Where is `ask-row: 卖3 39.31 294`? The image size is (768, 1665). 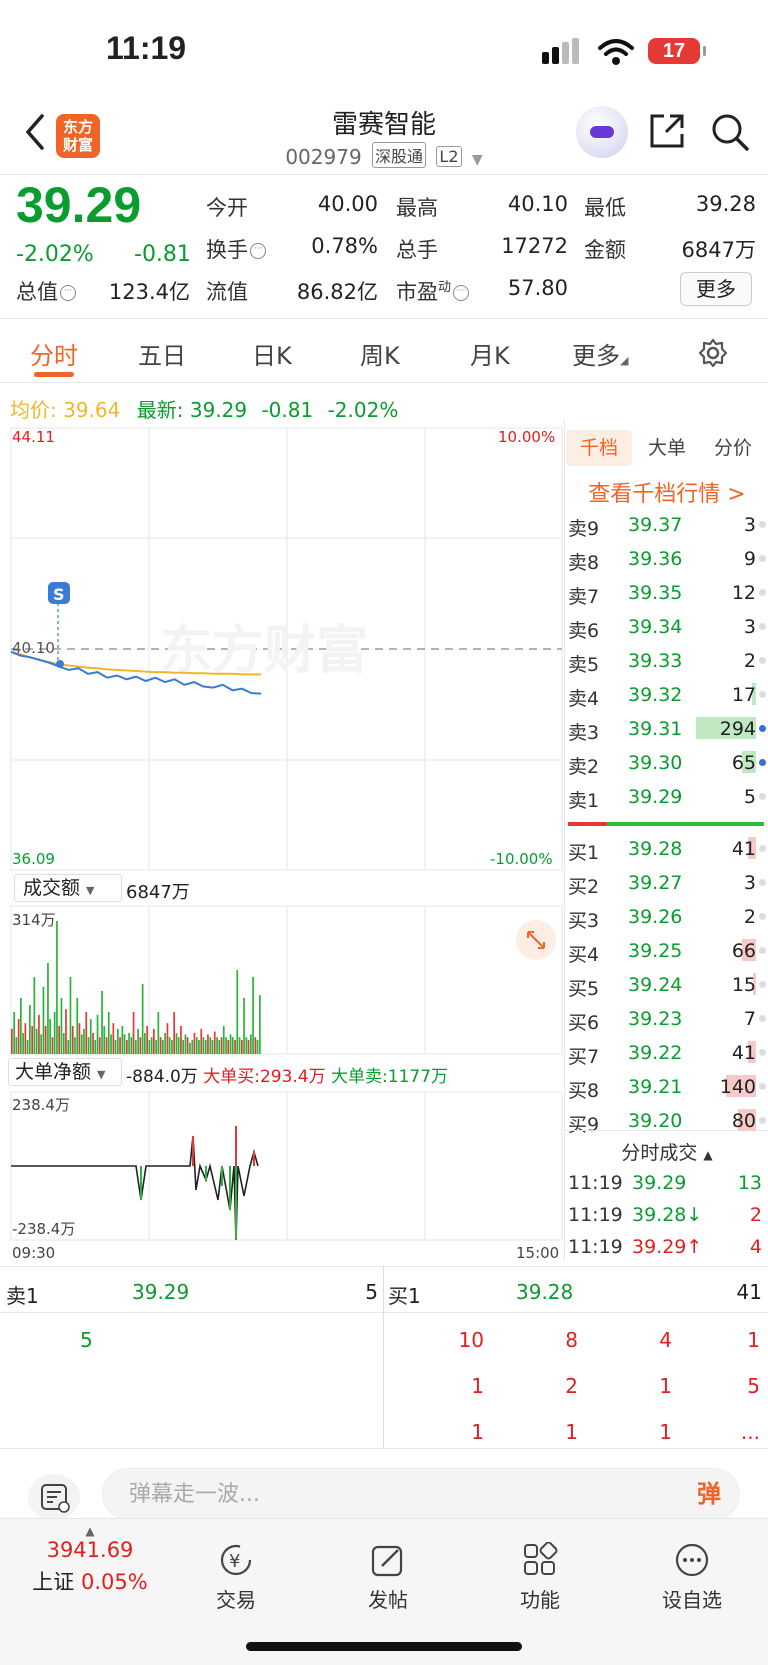
ask-row: 卖3 39.31 294 is located at coordinates (666, 731).